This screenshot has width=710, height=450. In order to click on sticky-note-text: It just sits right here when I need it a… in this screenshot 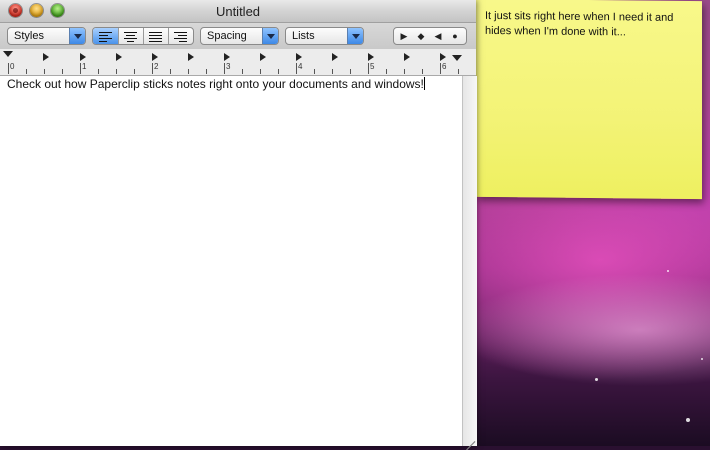, I will do `click(590, 25)`.